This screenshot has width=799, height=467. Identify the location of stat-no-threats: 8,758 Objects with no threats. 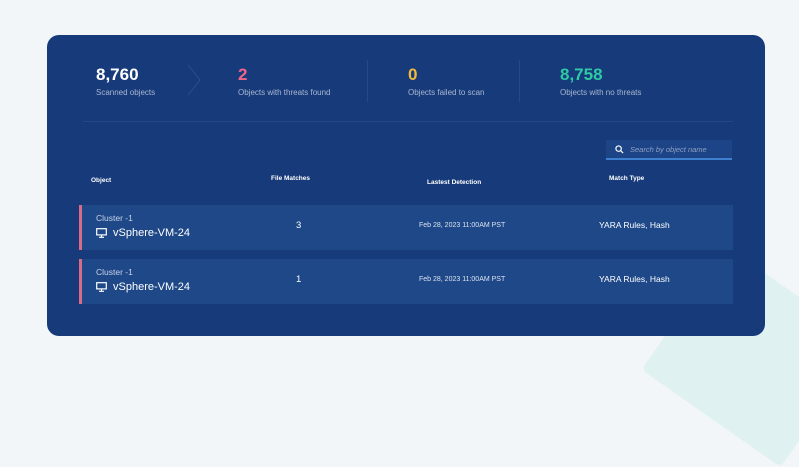
(600, 81).